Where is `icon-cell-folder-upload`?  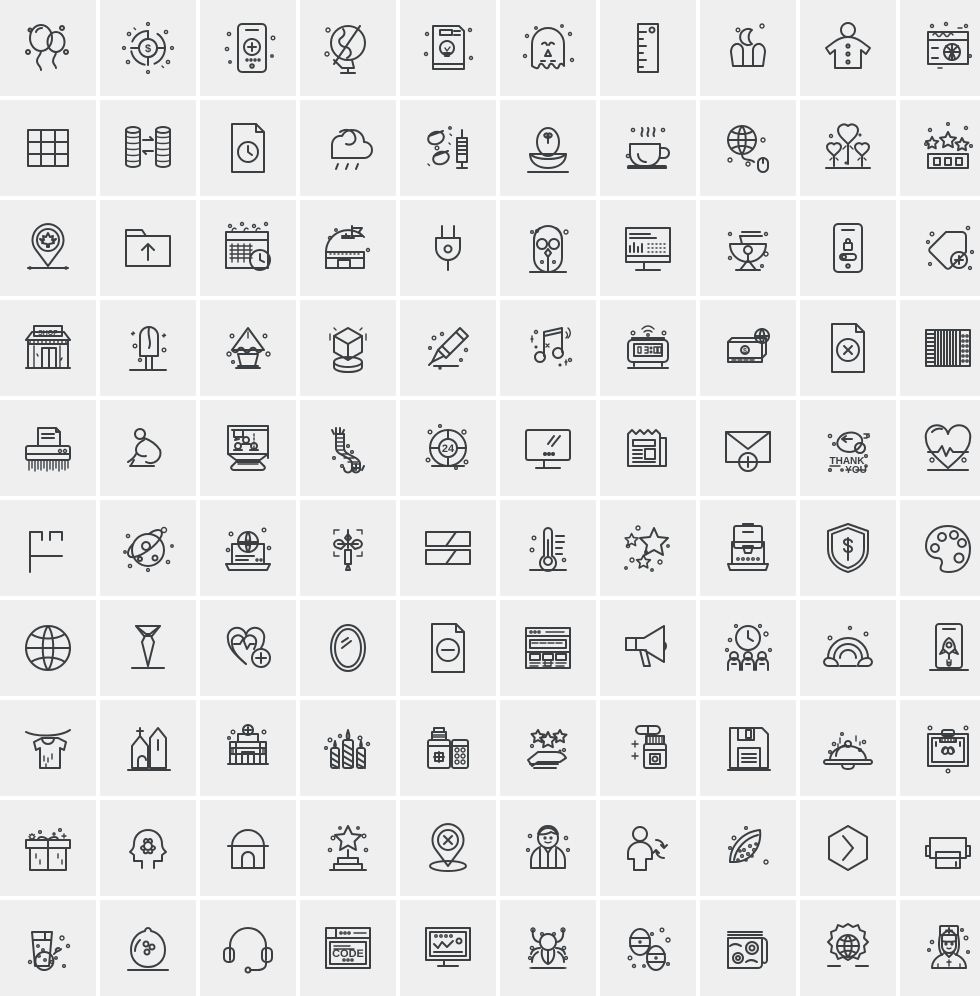 icon-cell-folder-upload is located at coordinates (148, 248).